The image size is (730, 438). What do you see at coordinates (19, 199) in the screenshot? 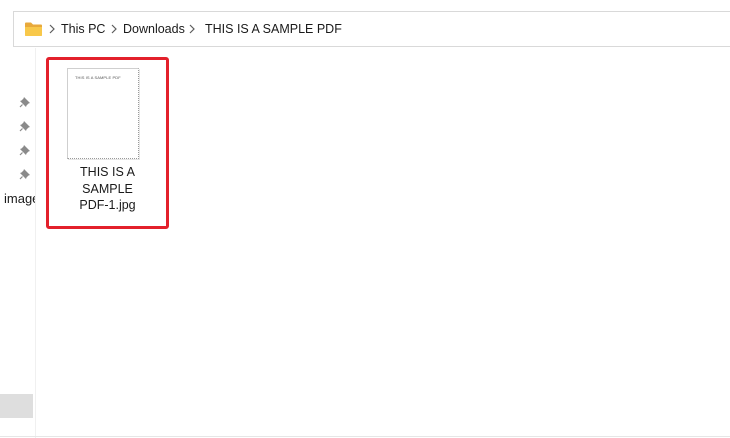
I see `nav-item-label: image` at bounding box center [19, 199].